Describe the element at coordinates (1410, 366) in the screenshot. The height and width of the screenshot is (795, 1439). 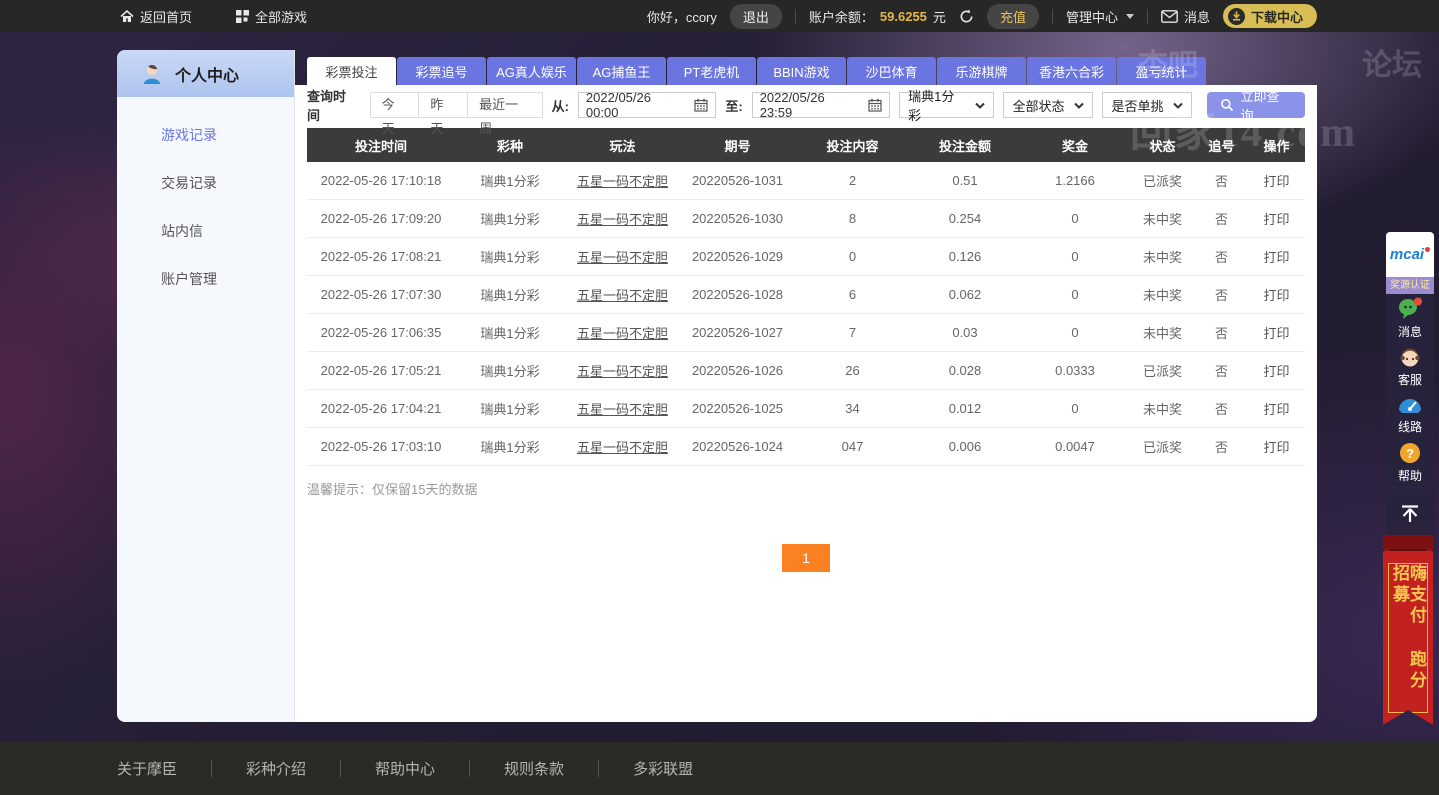
I see `float-item-客服: 客服` at that location.